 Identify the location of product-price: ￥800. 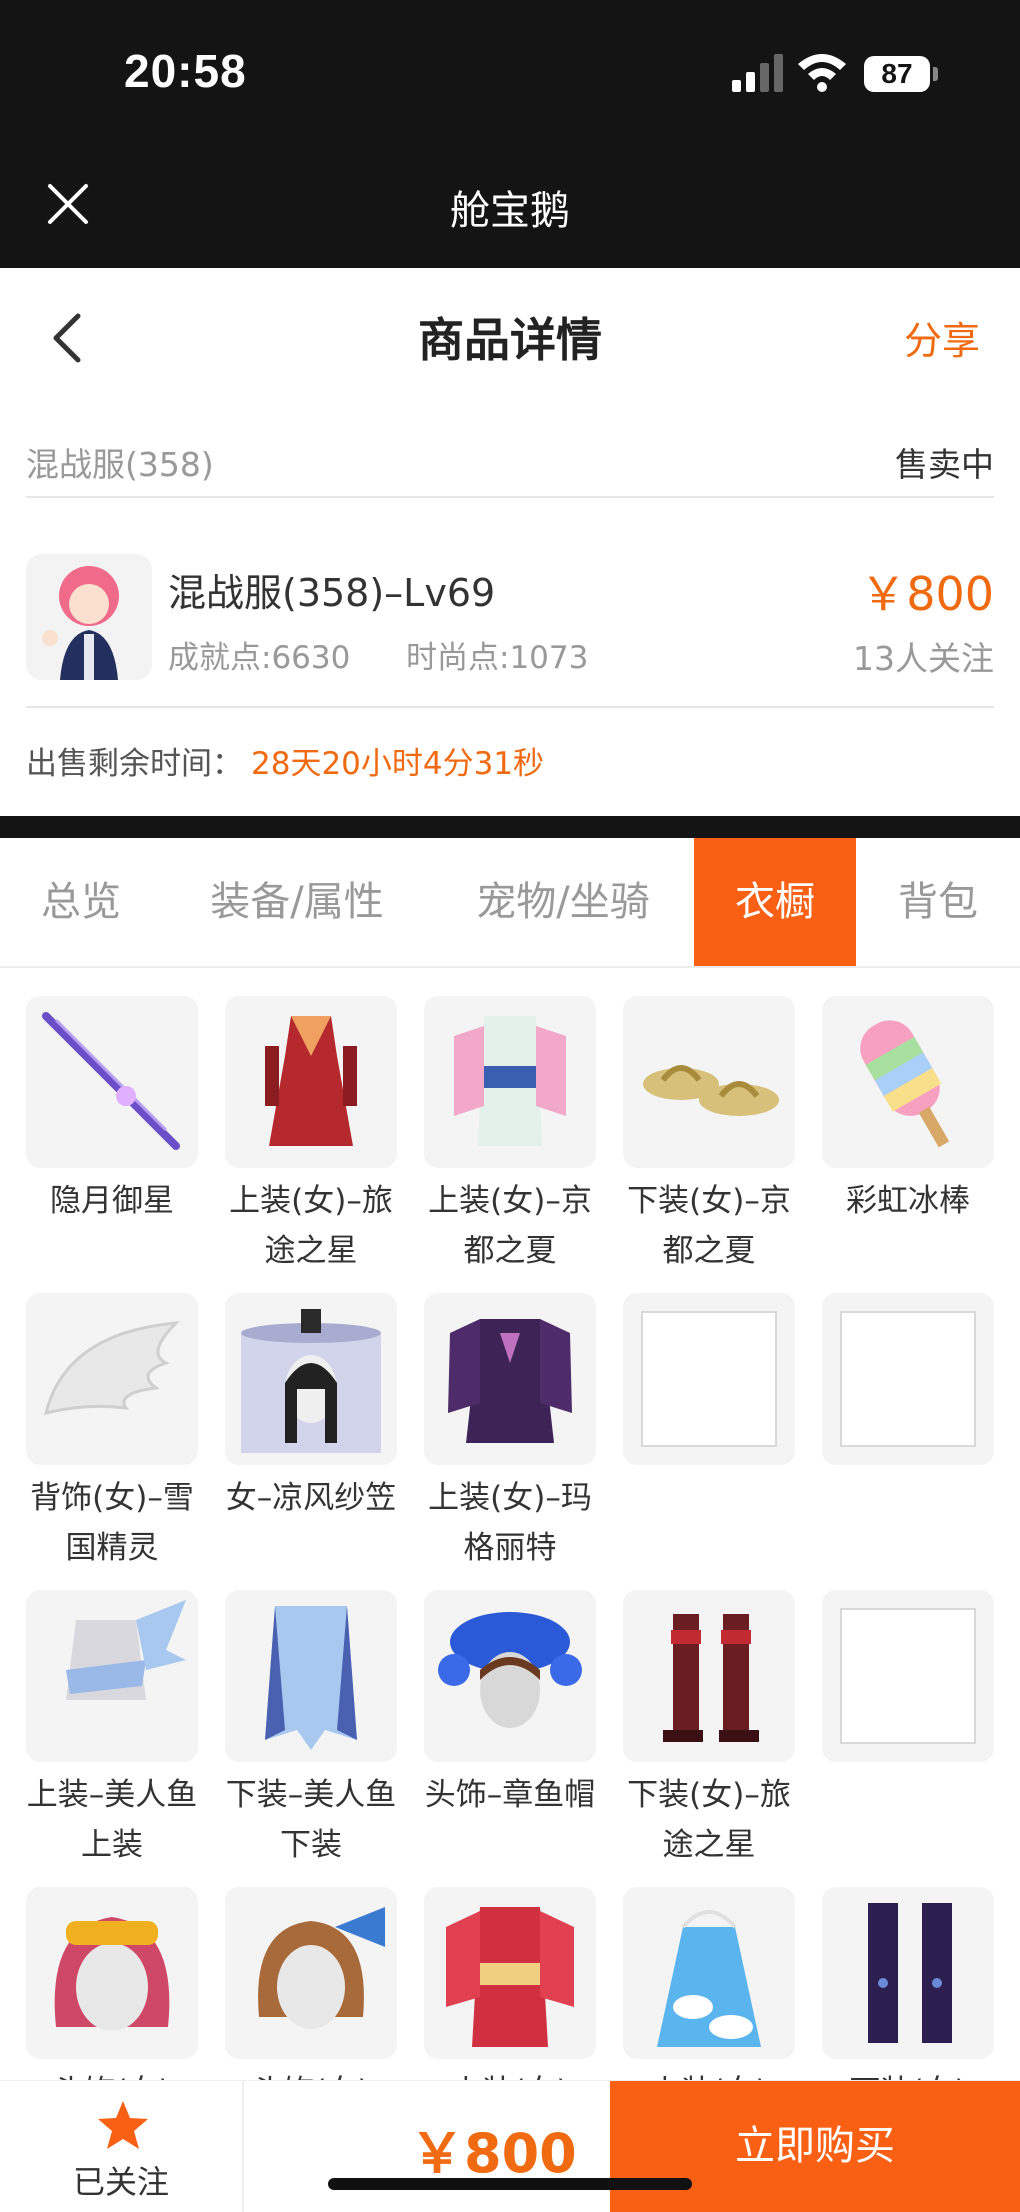
(927, 594).